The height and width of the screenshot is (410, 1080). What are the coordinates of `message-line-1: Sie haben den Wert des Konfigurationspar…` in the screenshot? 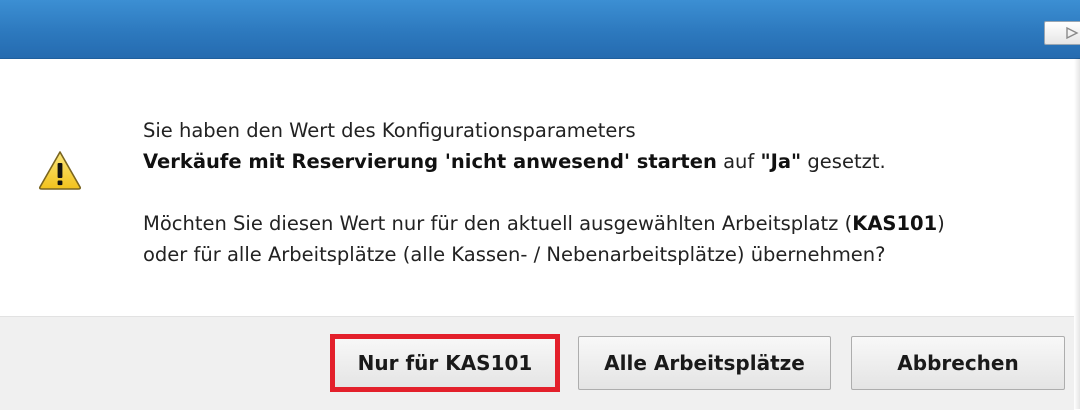 It's located at (389, 130).